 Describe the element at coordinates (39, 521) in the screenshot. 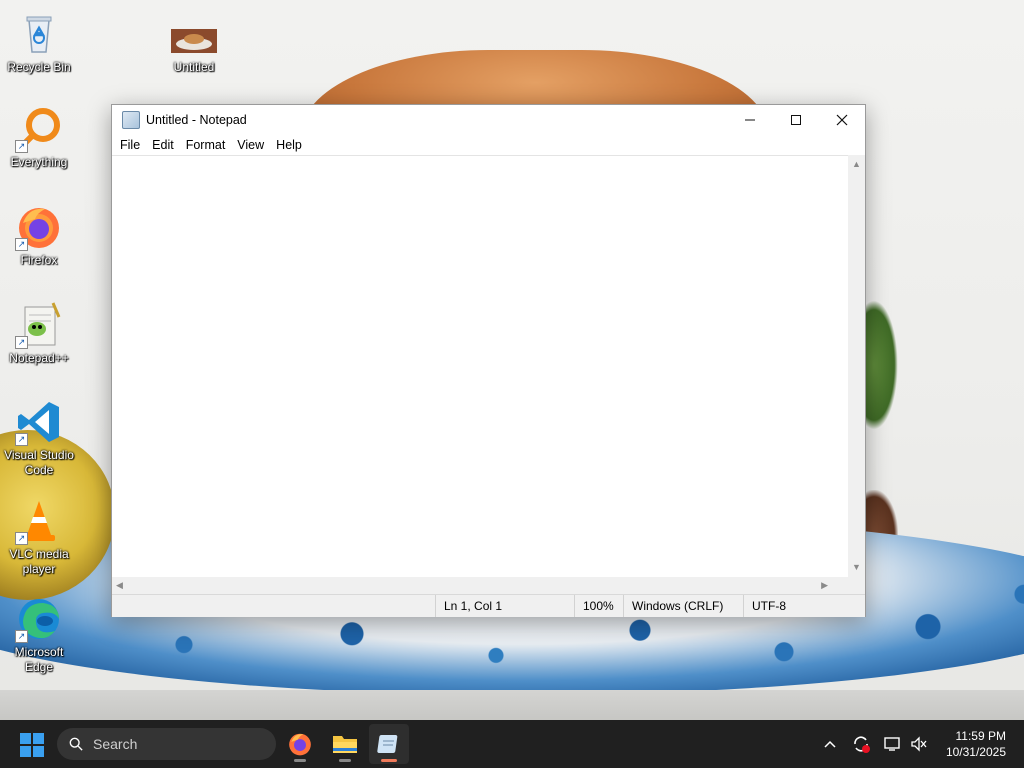

I see `vlc-icon: ↗` at that location.